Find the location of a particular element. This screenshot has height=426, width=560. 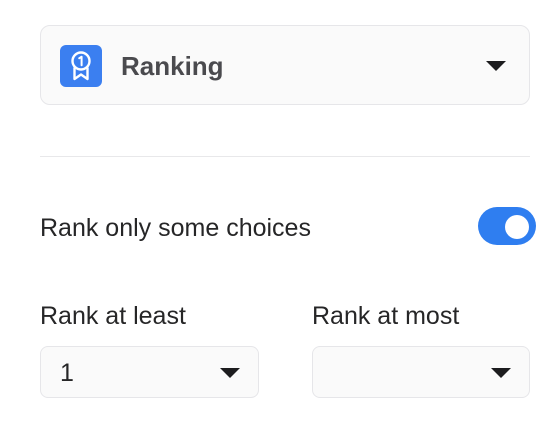

rank-only-some-label: Rank only some choices is located at coordinates (175, 228).